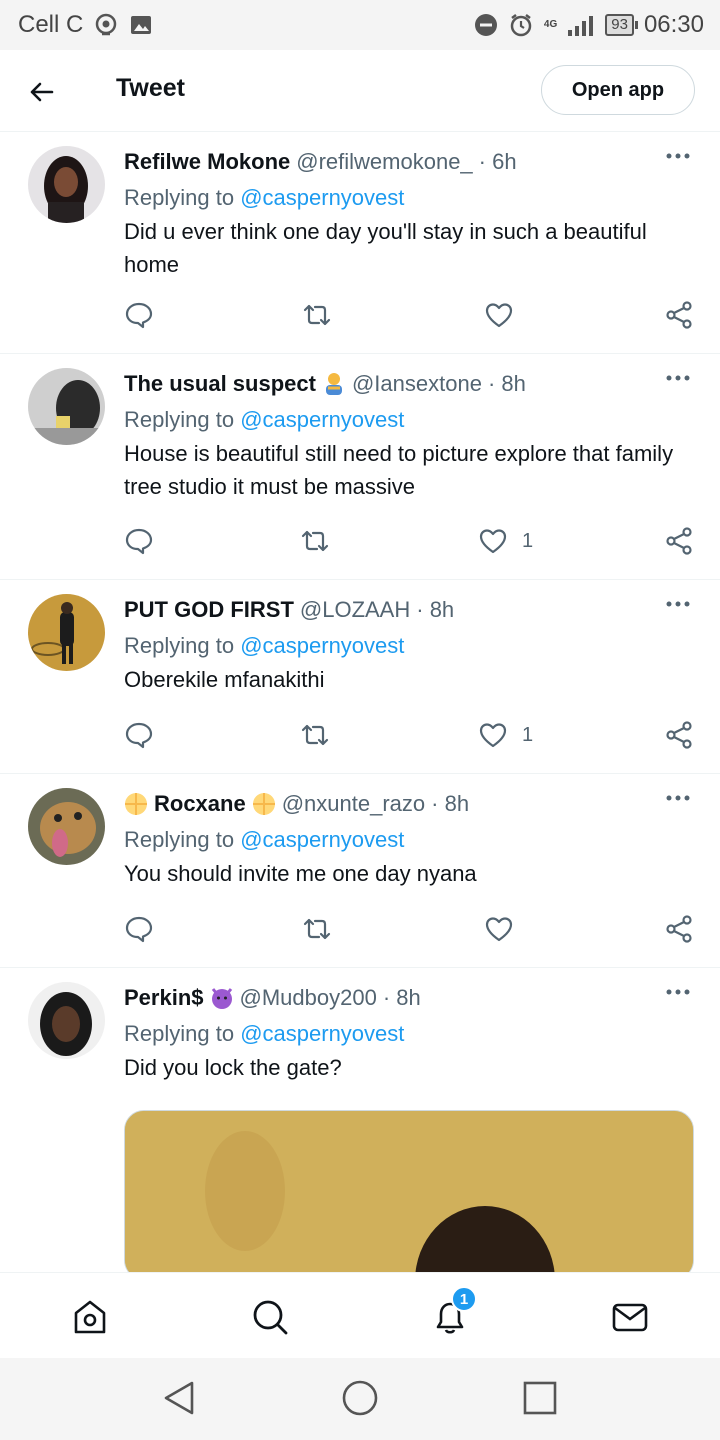 Image resolution: width=720 pixels, height=1440 pixels. Describe the element at coordinates (220, 384) in the screenshot. I see `author-name: The usual suspect` at that location.